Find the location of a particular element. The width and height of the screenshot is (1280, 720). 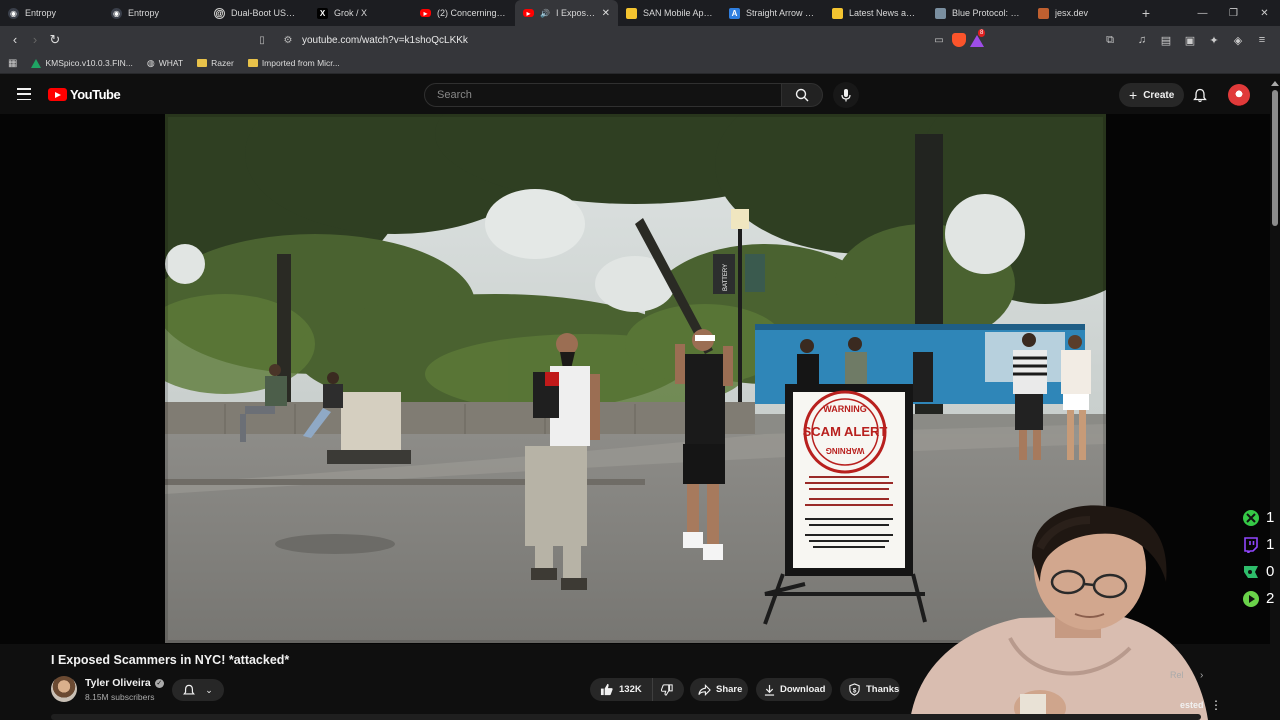

sign-scam-alert: SCAM ALERT is located at coordinates (845, 431).